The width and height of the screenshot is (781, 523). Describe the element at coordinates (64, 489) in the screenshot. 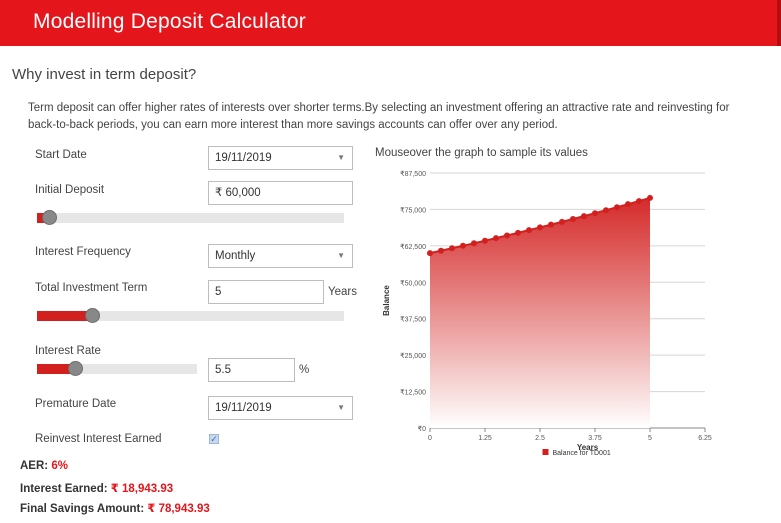

I see `interest-earned-label: Interest Earned:` at that location.